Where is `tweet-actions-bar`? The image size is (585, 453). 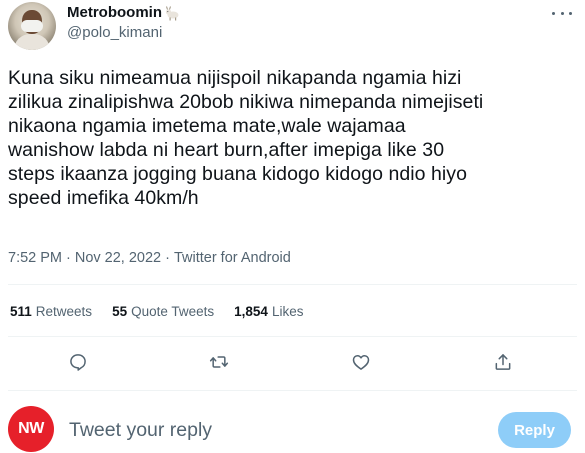
tweet-actions-bar is located at coordinates (292, 361).